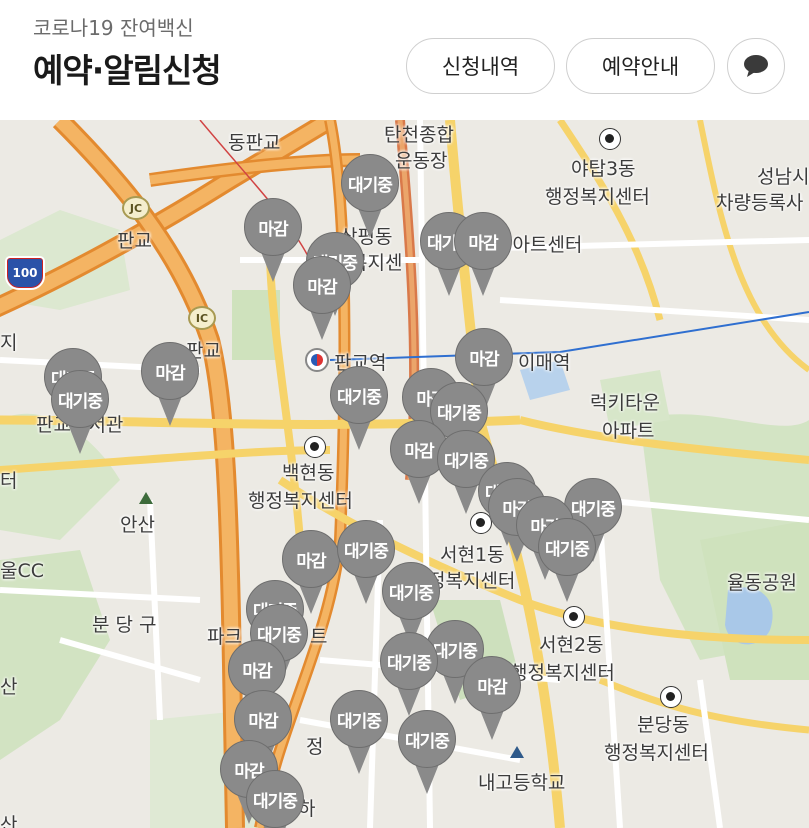 Image resolution: width=809 pixels, height=828 pixels. What do you see at coordinates (783, 177) in the screenshot?
I see `map-label-seongnam: 성남시` at bounding box center [783, 177].